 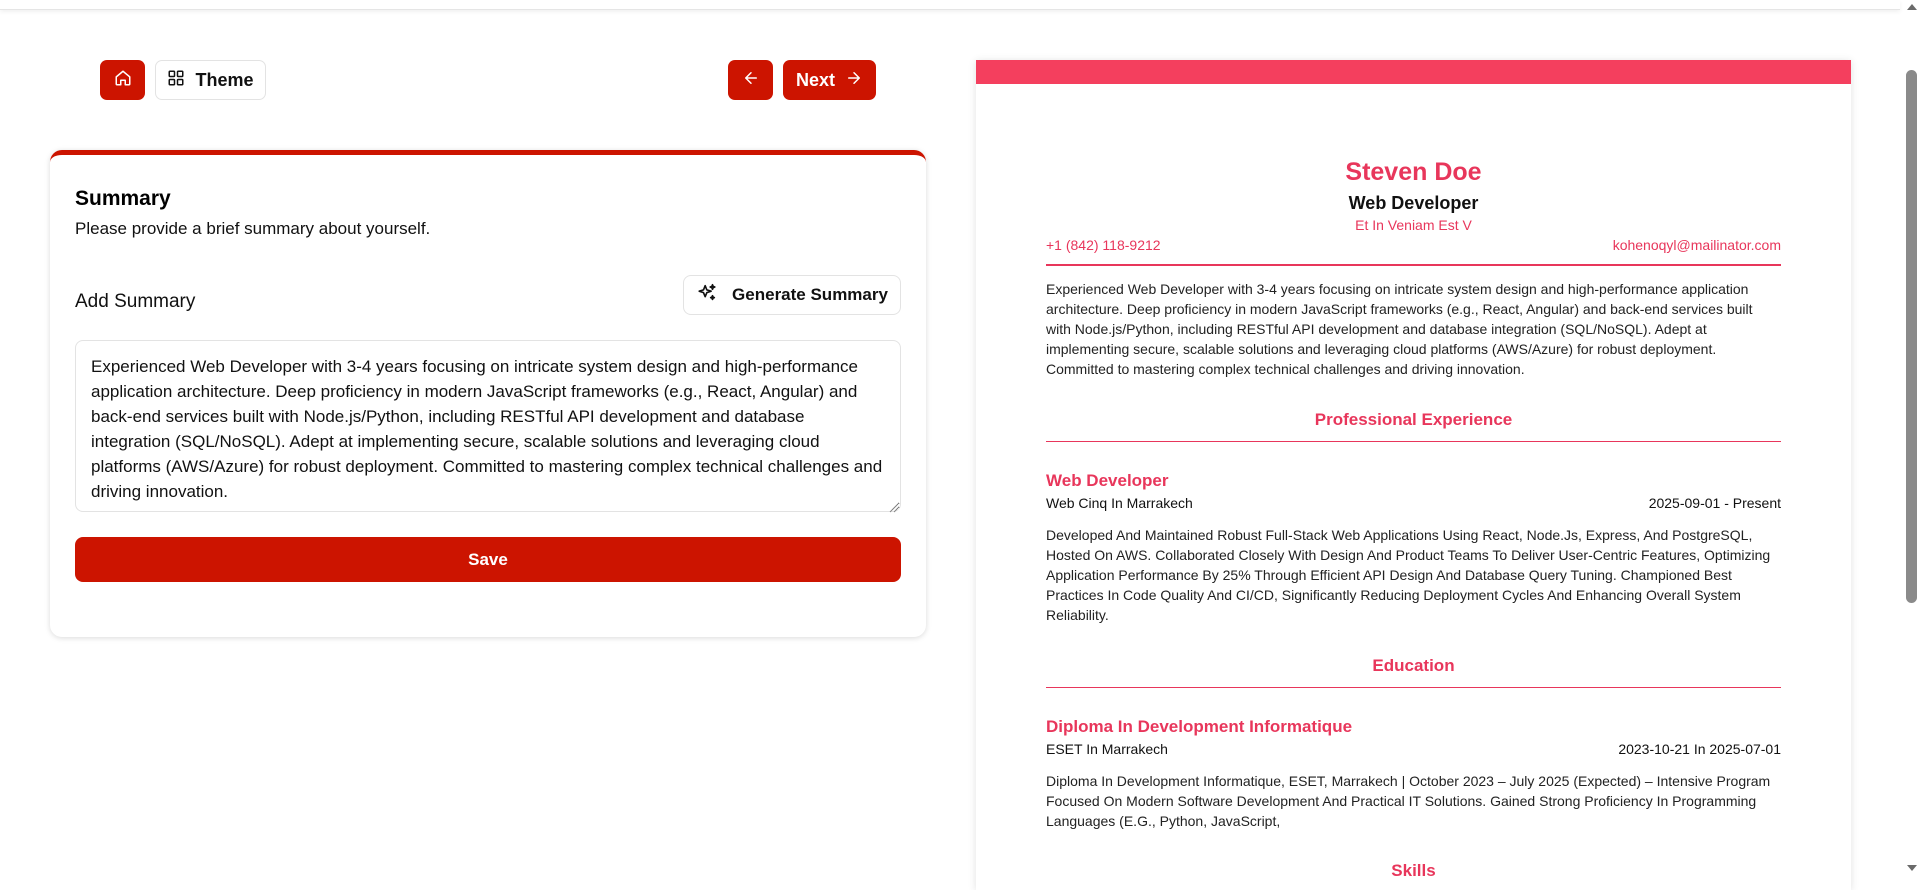 I want to click on grid-icon, so click(x=176, y=80).